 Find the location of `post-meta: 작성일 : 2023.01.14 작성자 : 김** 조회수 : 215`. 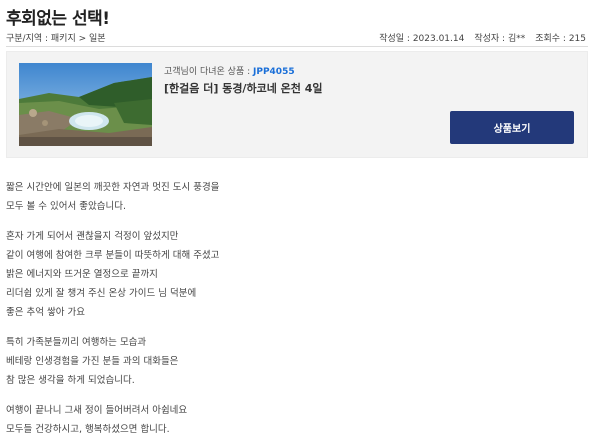

post-meta: 작성일 : 2023.01.14 작성자 : 김** 조회수 : 215 is located at coordinates (482, 37).